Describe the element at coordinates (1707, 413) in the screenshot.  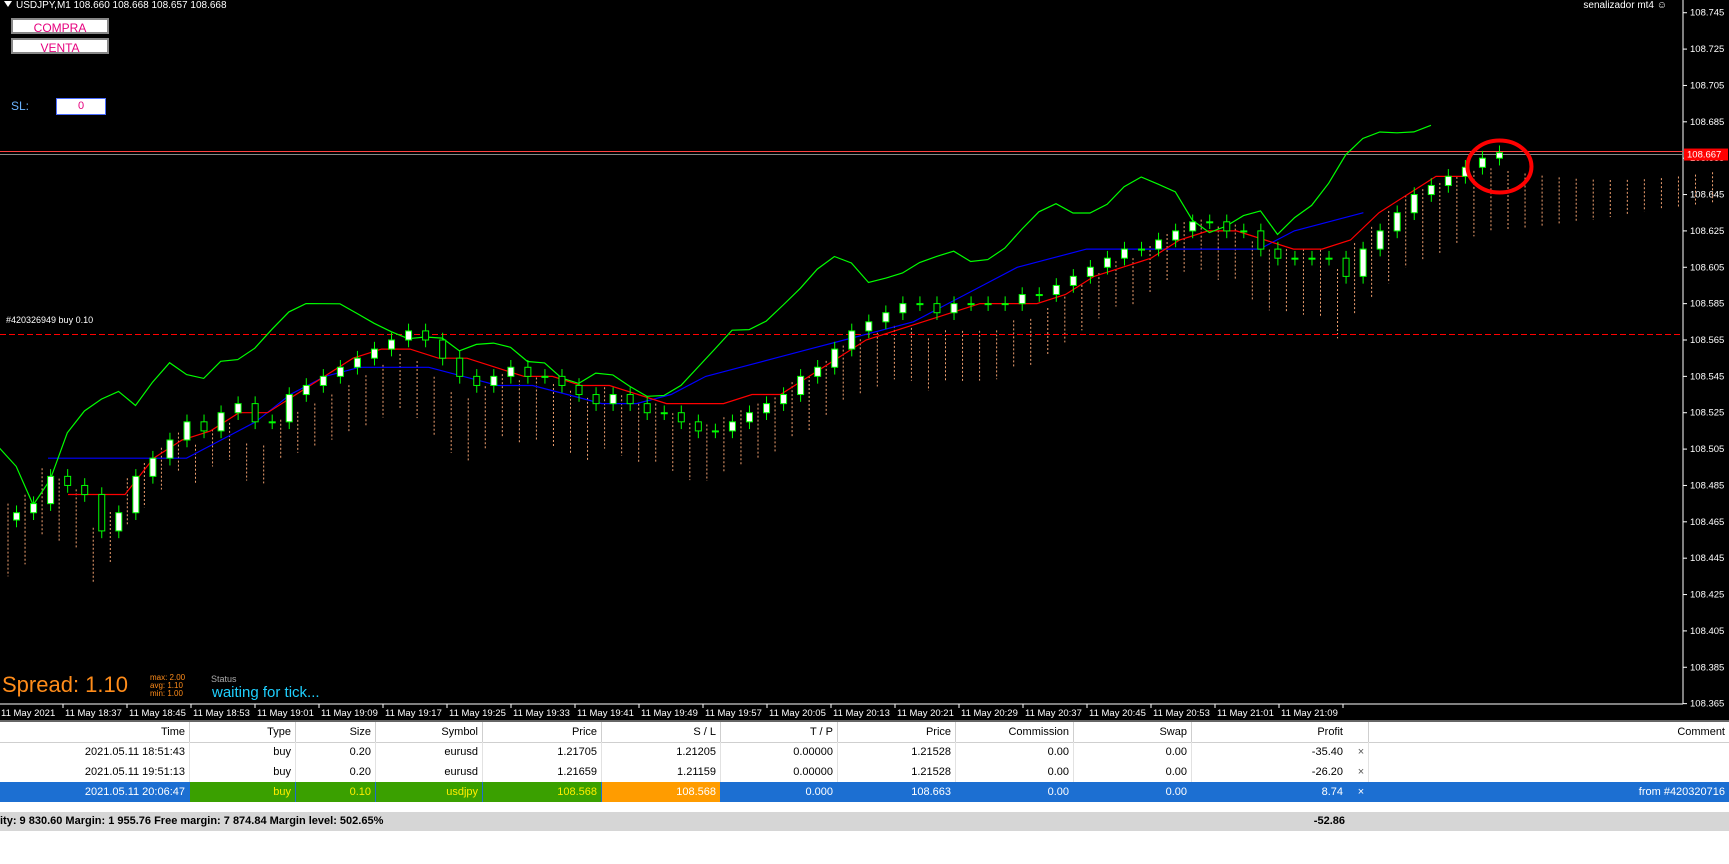
I see `price-tick-label: 108.525` at that location.